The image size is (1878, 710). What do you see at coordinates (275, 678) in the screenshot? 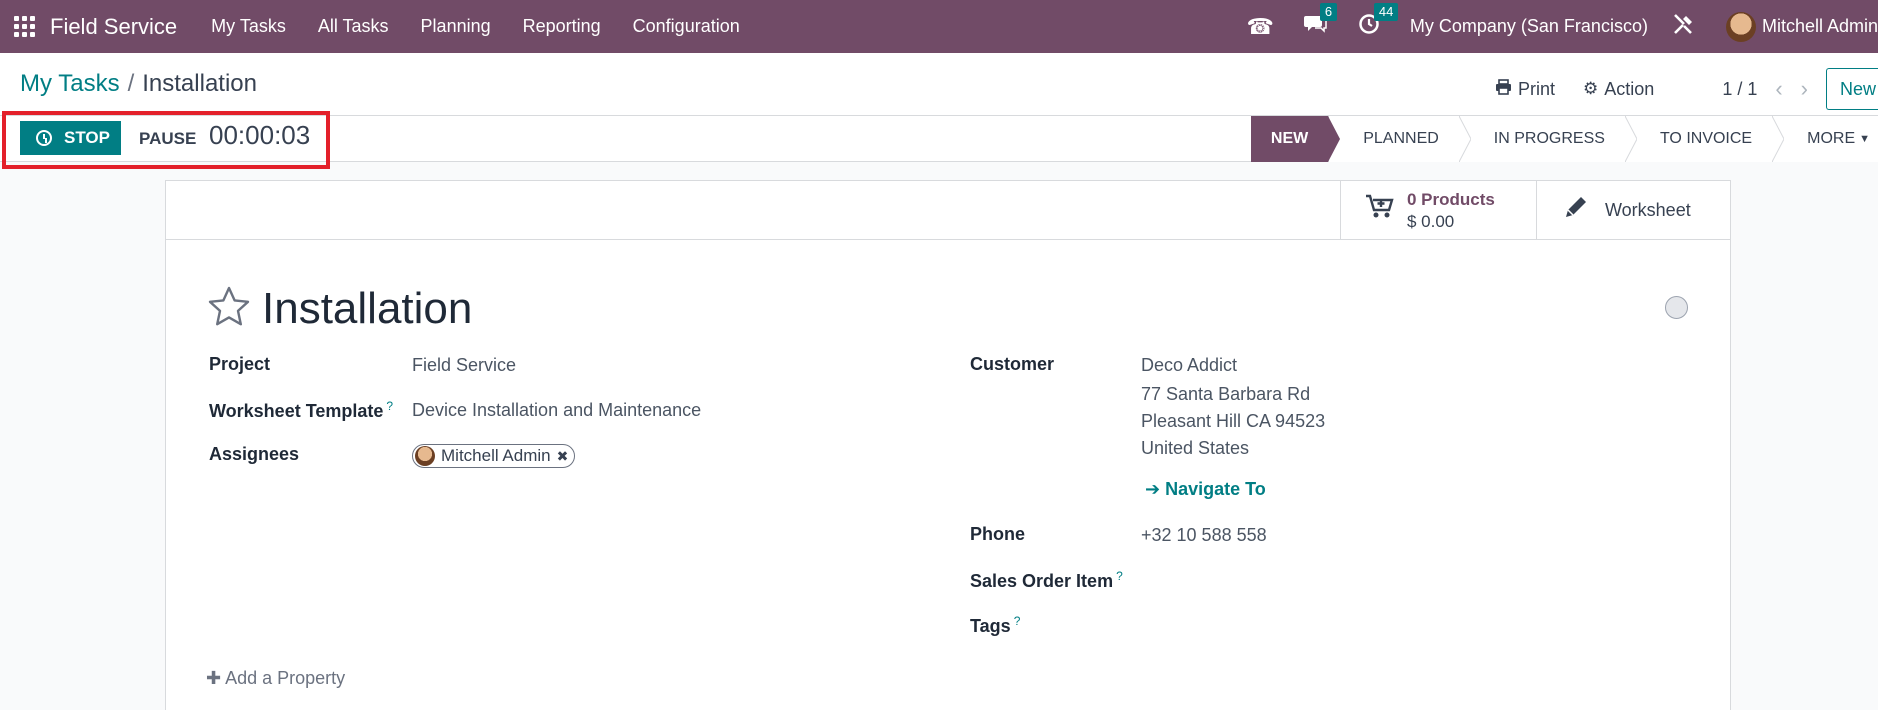
I see `add-property-button: ✚ Add a Property` at bounding box center [275, 678].